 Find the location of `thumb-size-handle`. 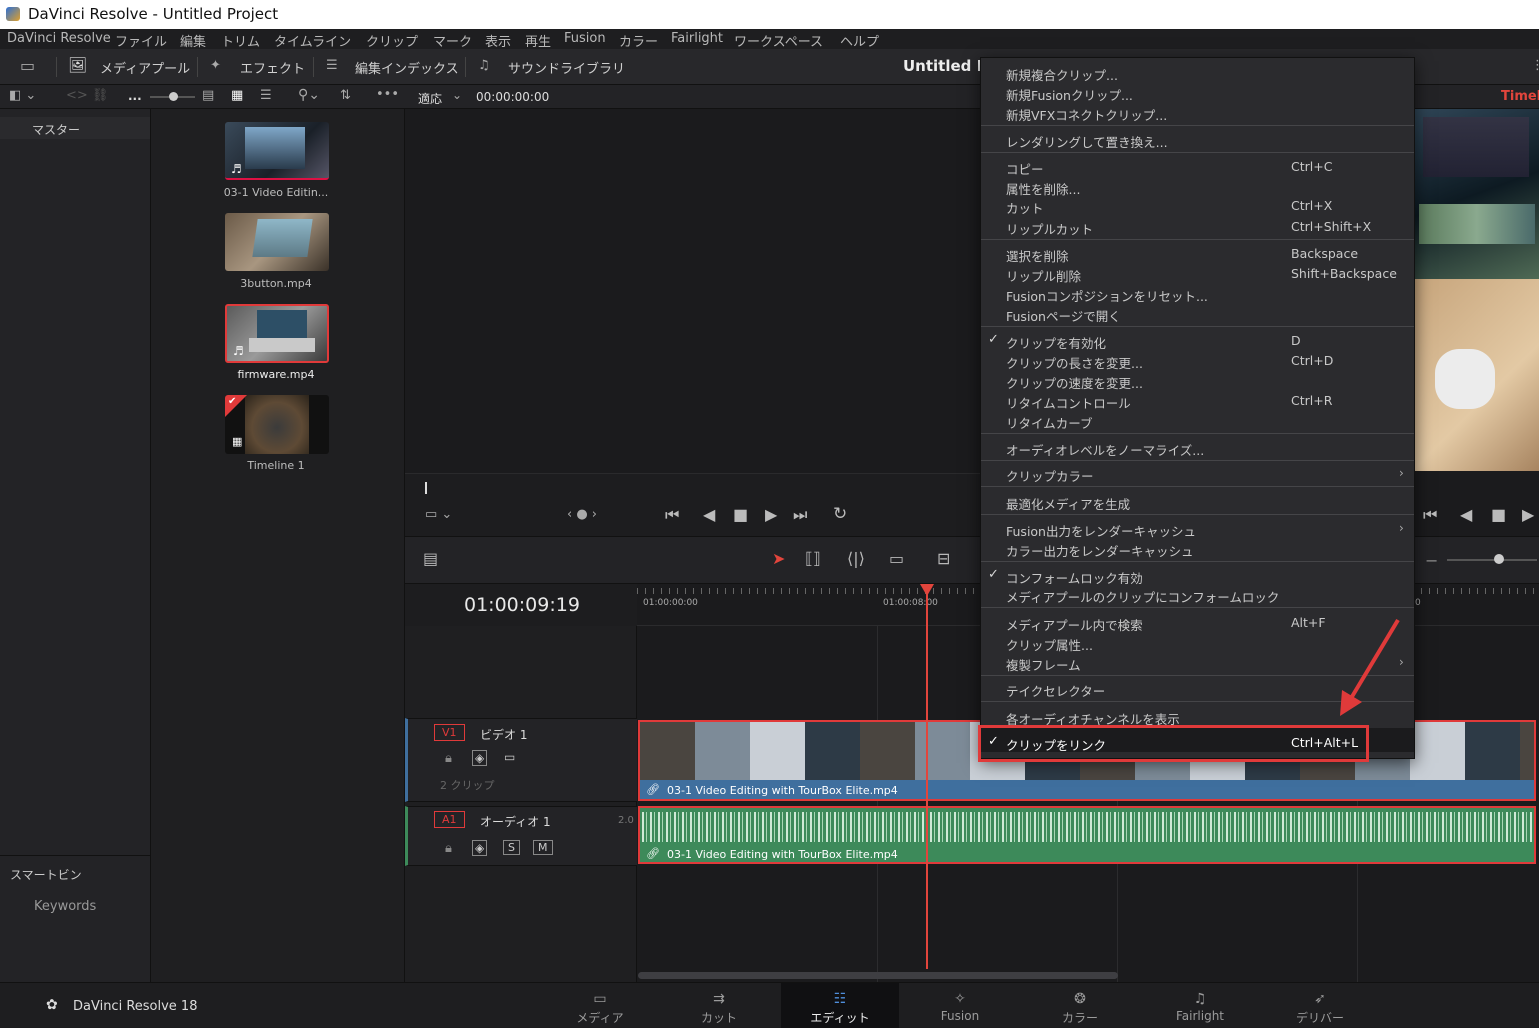

thumb-size-handle is located at coordinates (173, 96).